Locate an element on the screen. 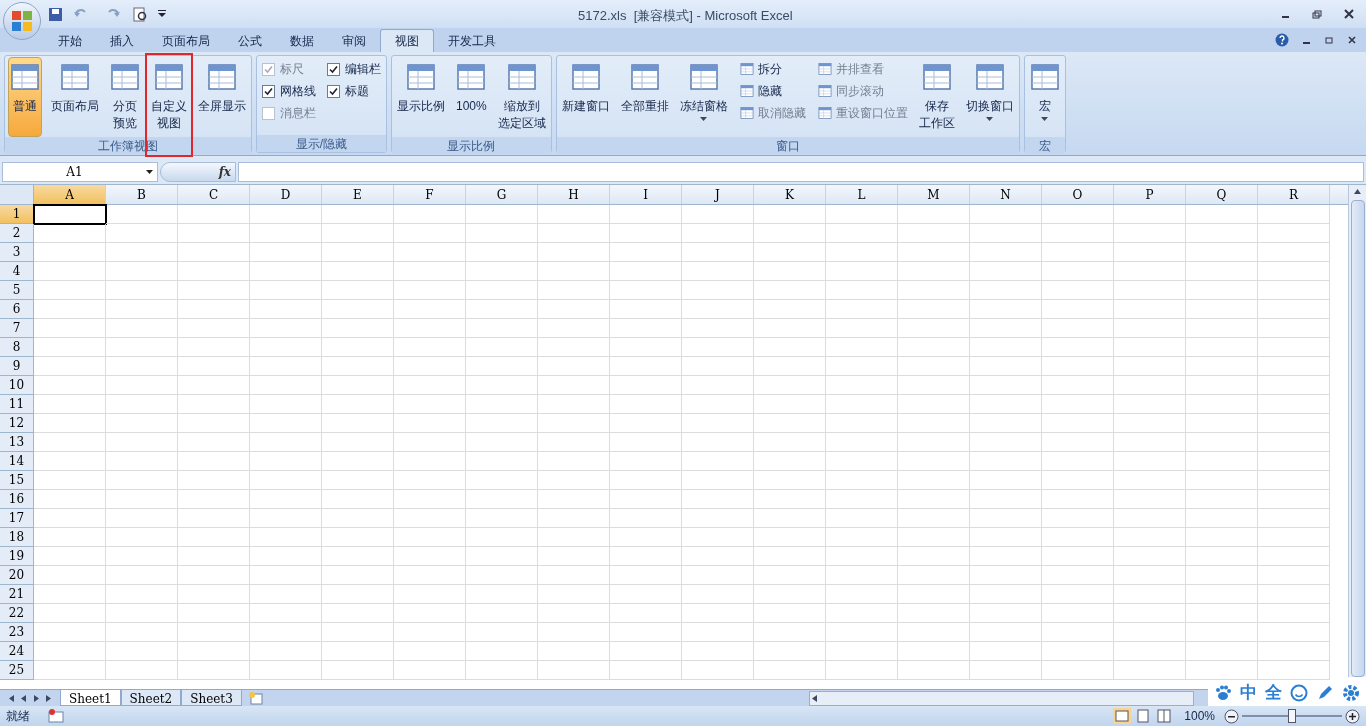 This screenshot has width=1366, height=726. insert-sheet-icon is located at coordinates (255, 698).